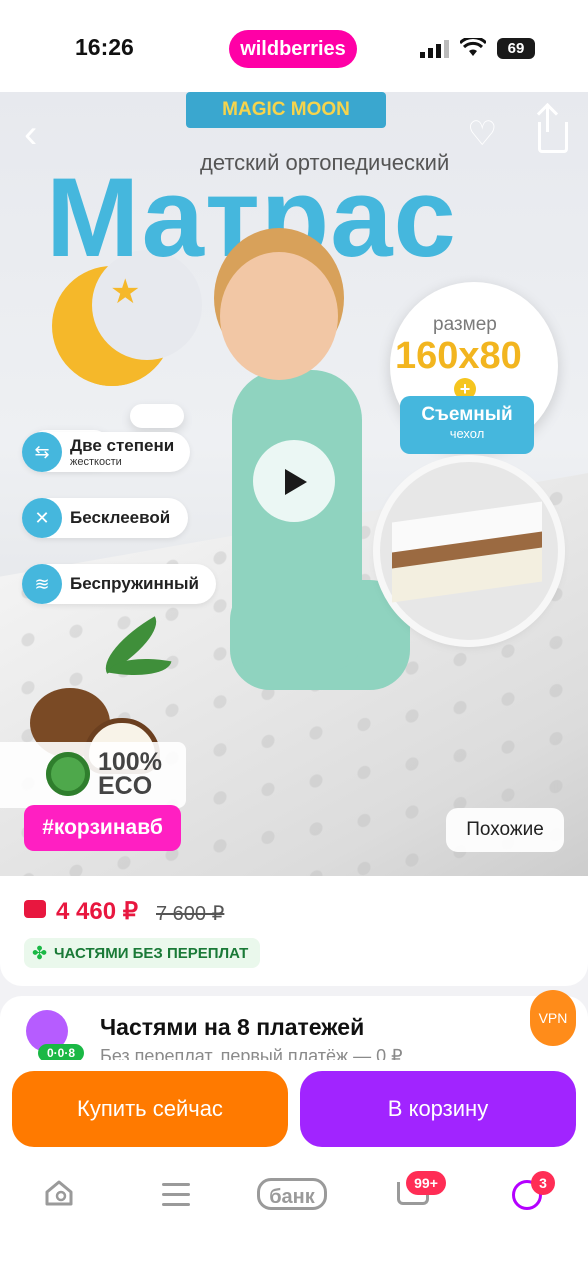  Describe the element at coordinates (232, 1027) in the screenshot. I see `installments-title: Частями на 8 платежей` at that location.